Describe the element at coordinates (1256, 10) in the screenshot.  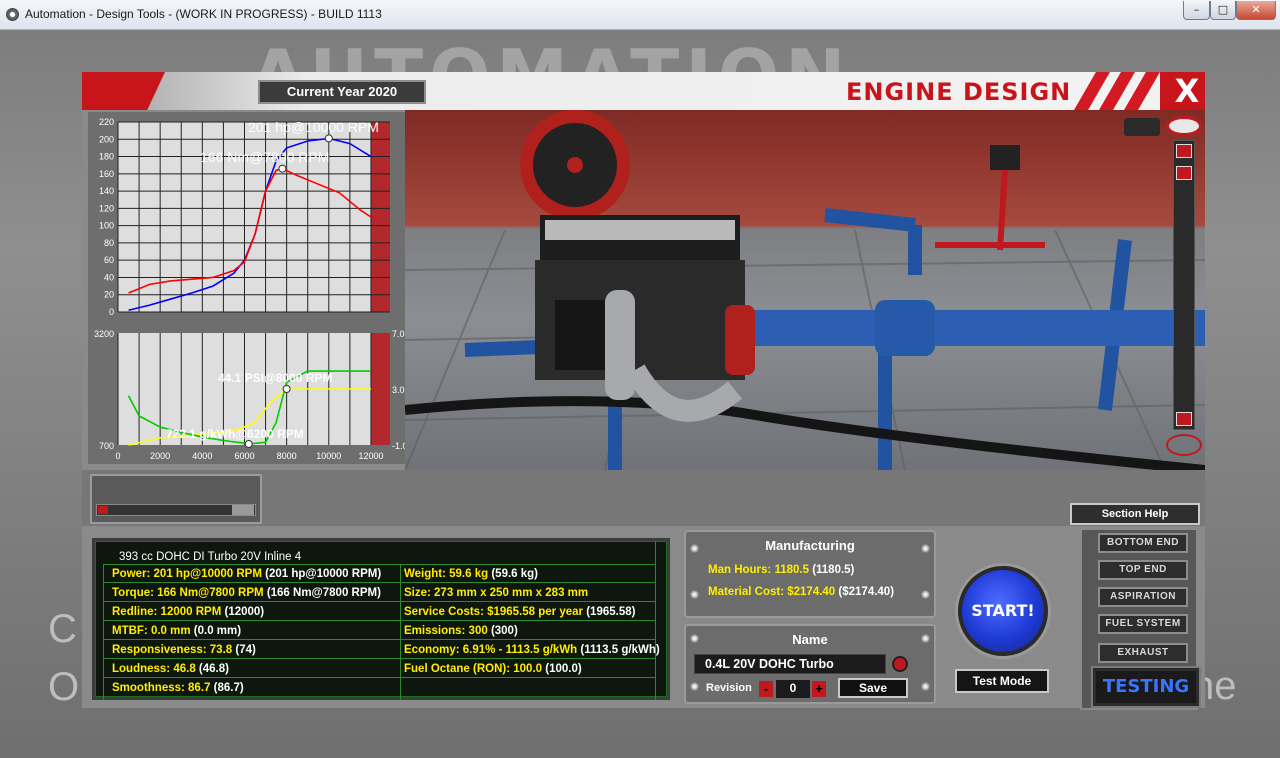
I see `window-close-button: ✕` at that location.